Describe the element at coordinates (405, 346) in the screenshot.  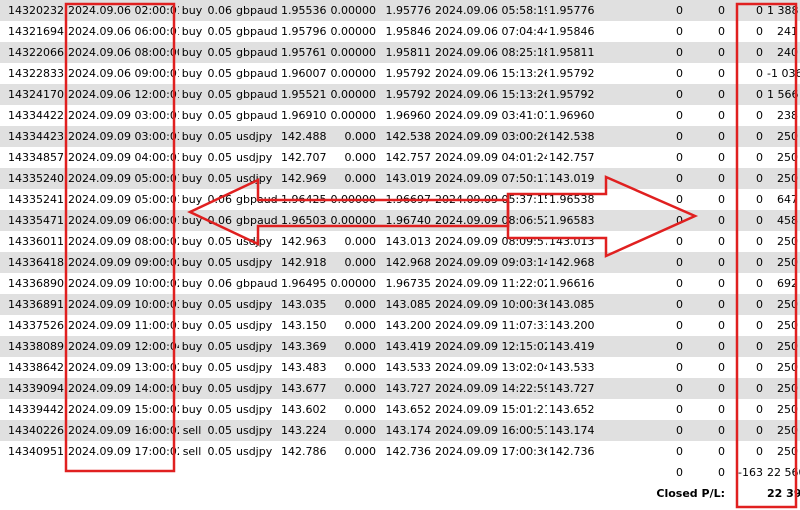
I see `tp-cell: 143.419` at that location.